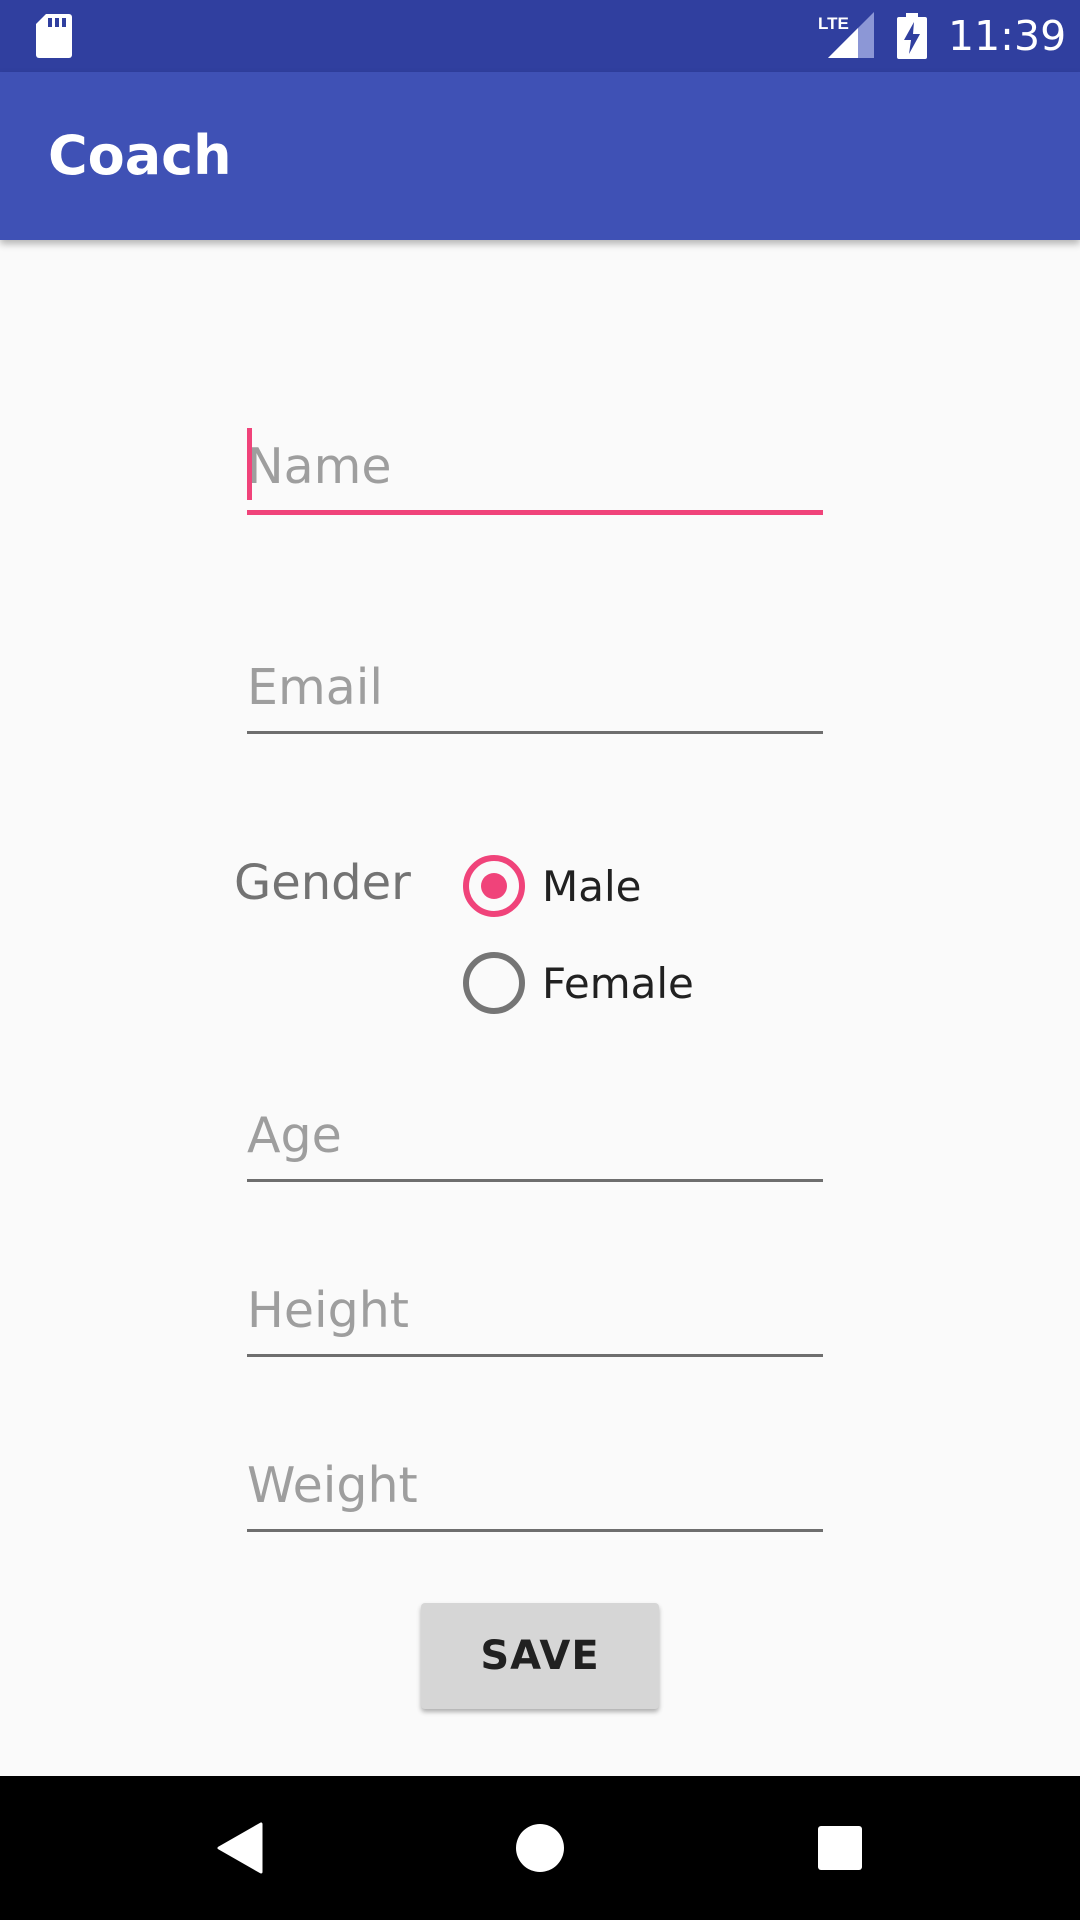 This screenshot has height=1920, width=1080. What do you see at coordinates (846, 35) in the screenshot?
I see `lte-signal-icon: LTE` at bounding box center [846, 35].